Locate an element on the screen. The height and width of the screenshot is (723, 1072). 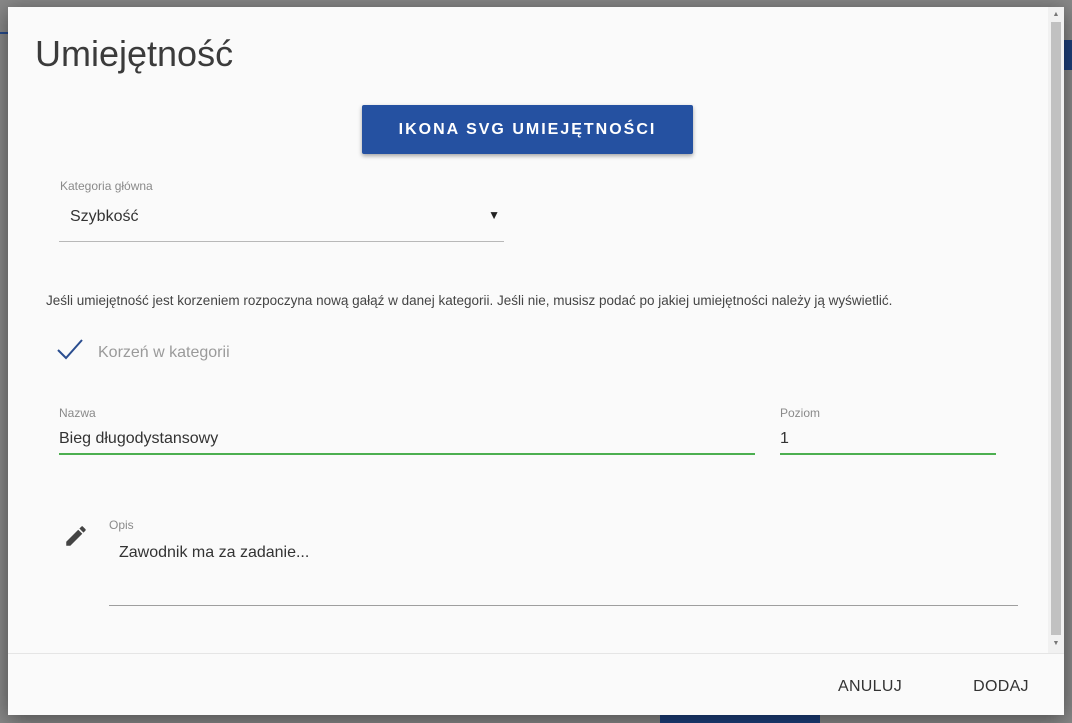
root-checkbox-label: Korzeń w kategorii is located at coordinates (164, 352).